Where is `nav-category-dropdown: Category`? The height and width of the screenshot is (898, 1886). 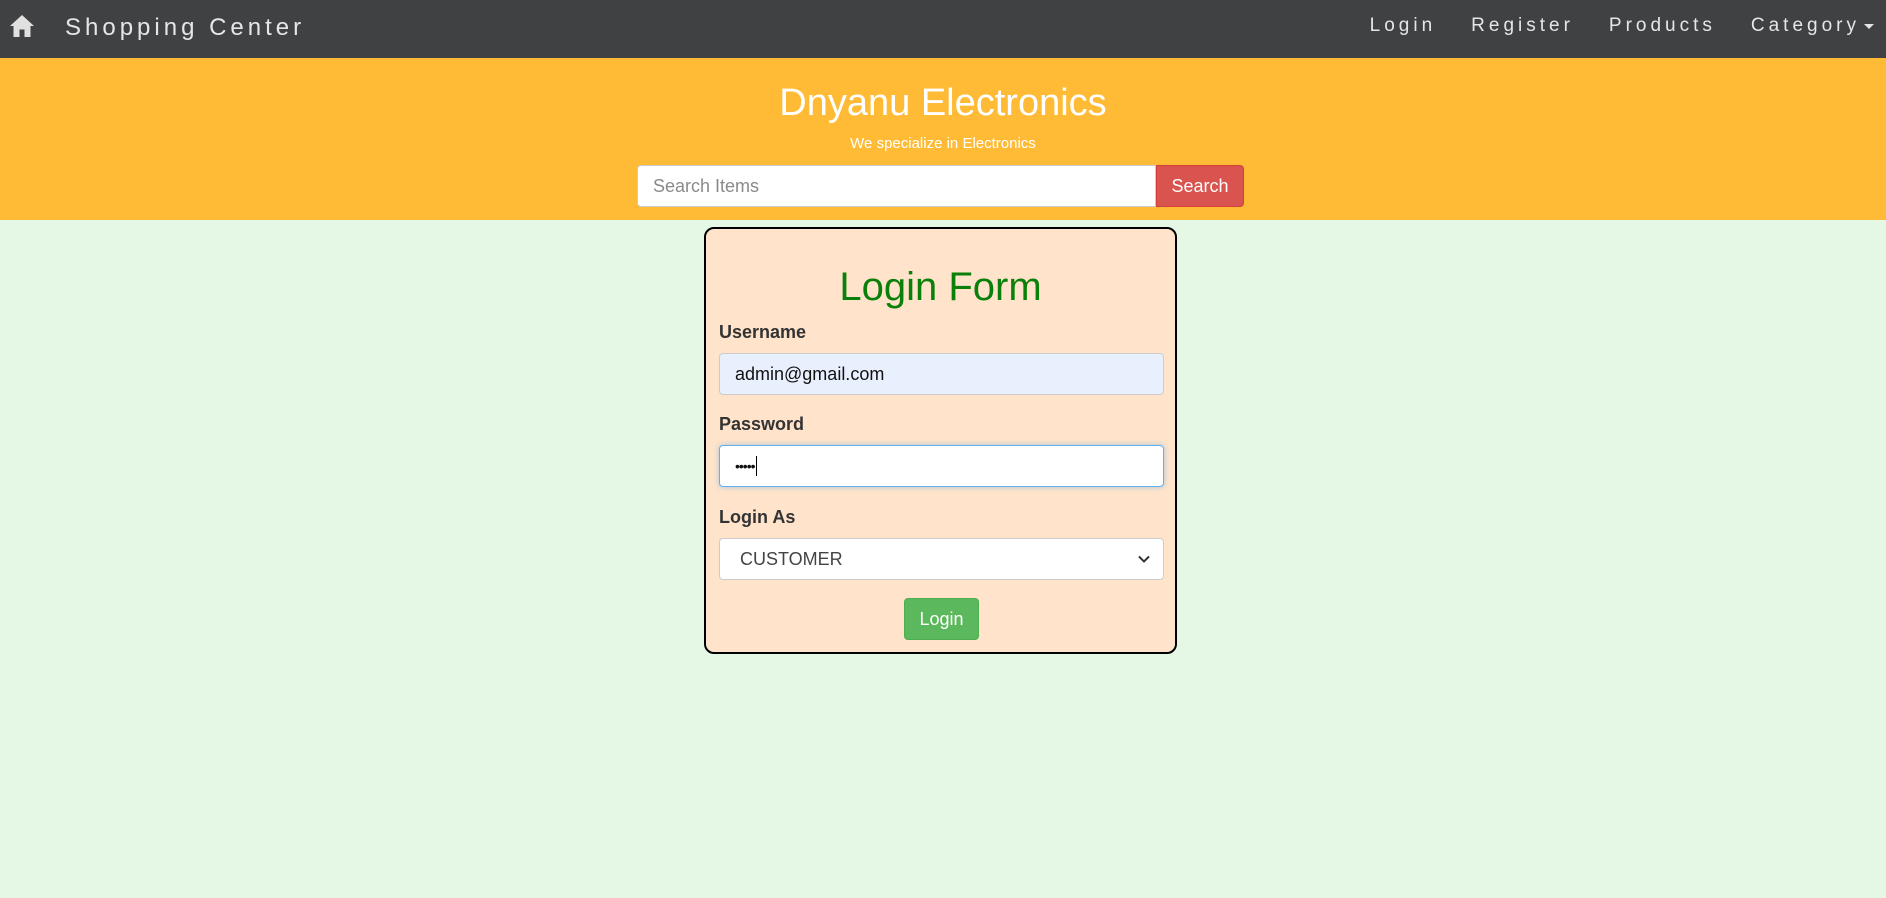 nav-category-dropdown: Category is located at coordinates (1812, 26).